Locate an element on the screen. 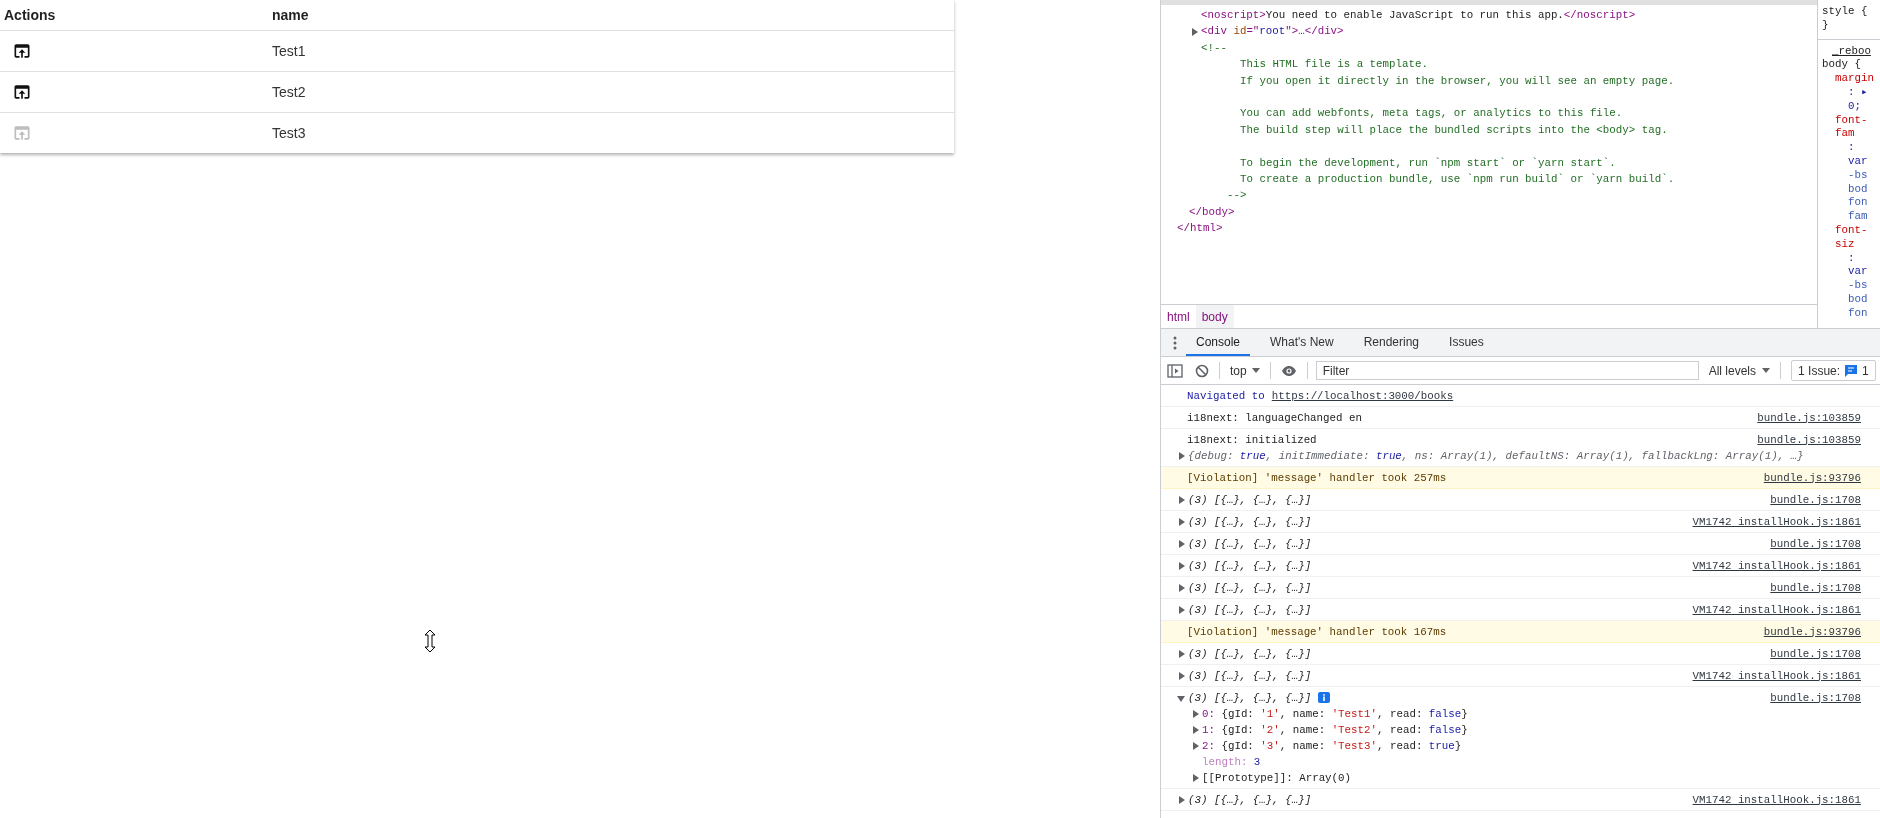 Image resolution: width=1880 pixels, height=818 pixels. context-selector: top is located at coordinates (1245, 370).